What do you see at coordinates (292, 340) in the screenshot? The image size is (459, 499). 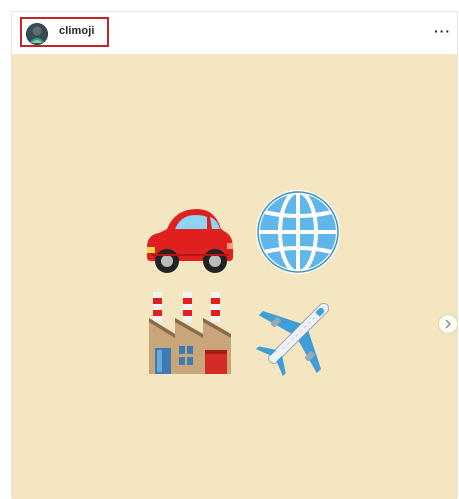 I see `airplane-emoji` at bounding box center [292, 340].